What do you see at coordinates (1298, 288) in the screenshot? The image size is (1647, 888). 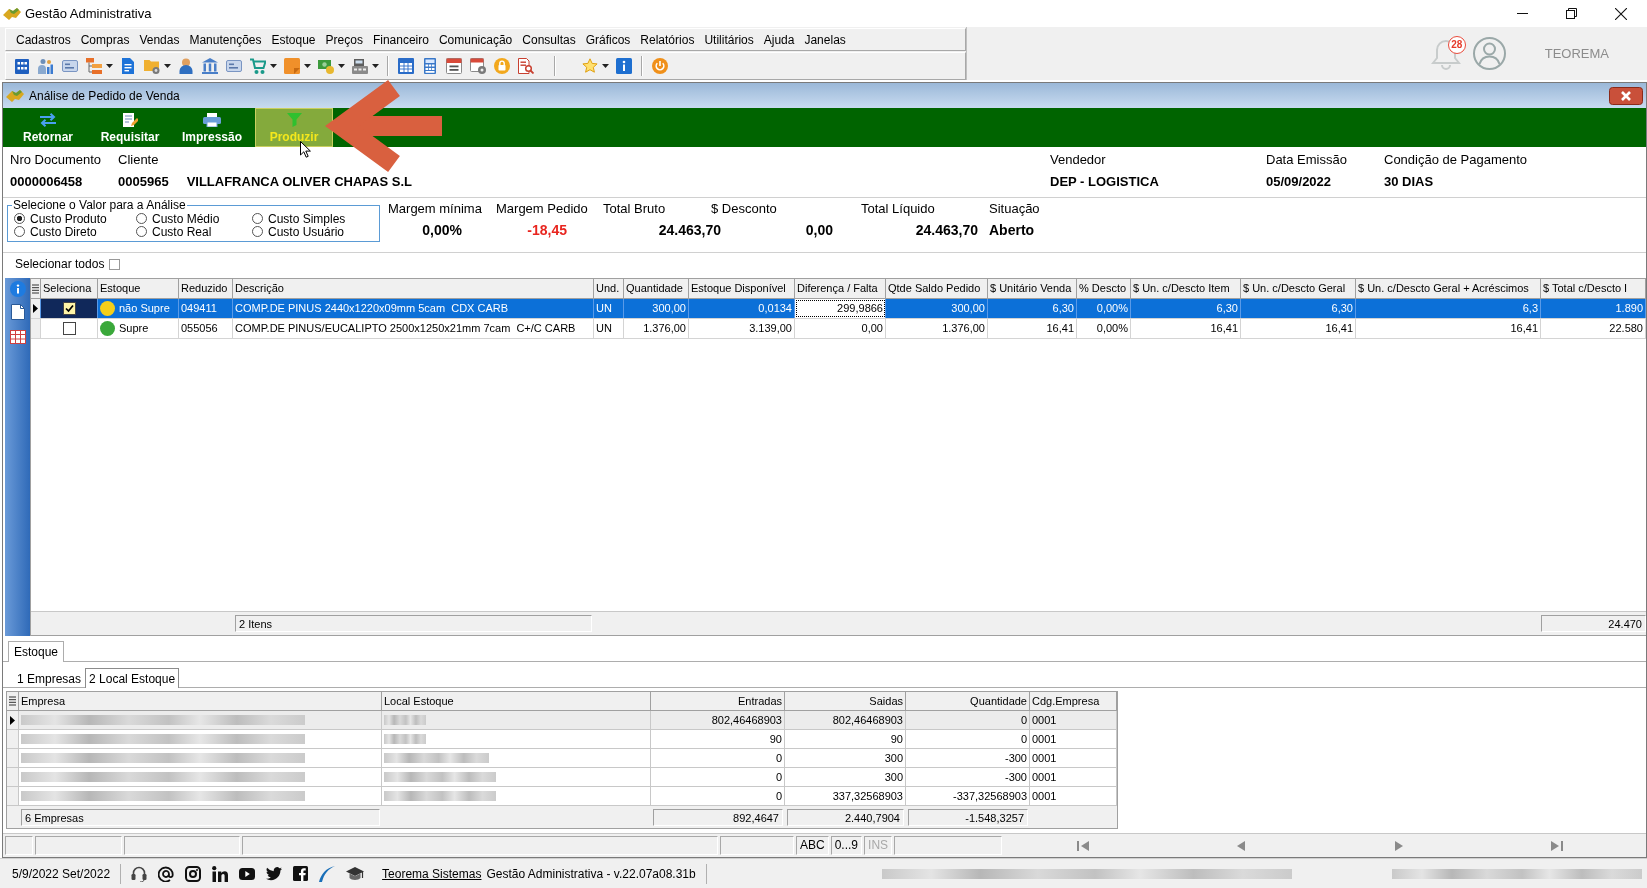 I see `column-header: $ Un. c/Descto Geral` at bounding box center [1298, 288].